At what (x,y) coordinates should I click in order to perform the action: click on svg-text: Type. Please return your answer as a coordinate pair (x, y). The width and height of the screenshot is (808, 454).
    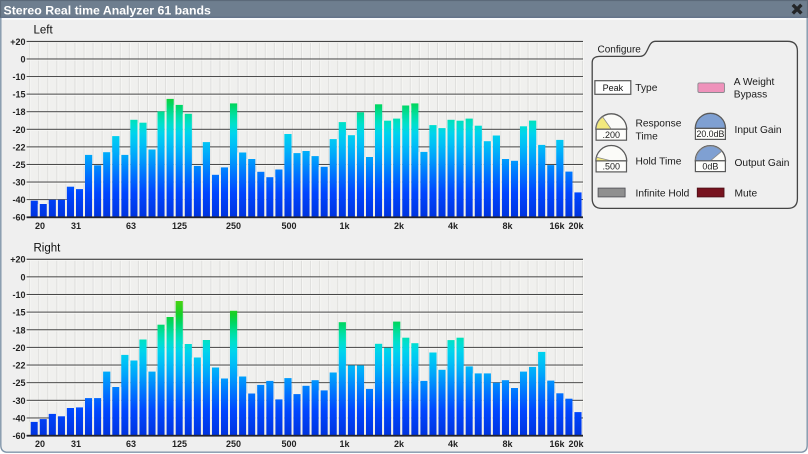
    Looking at the image, I should click on (646, 88).